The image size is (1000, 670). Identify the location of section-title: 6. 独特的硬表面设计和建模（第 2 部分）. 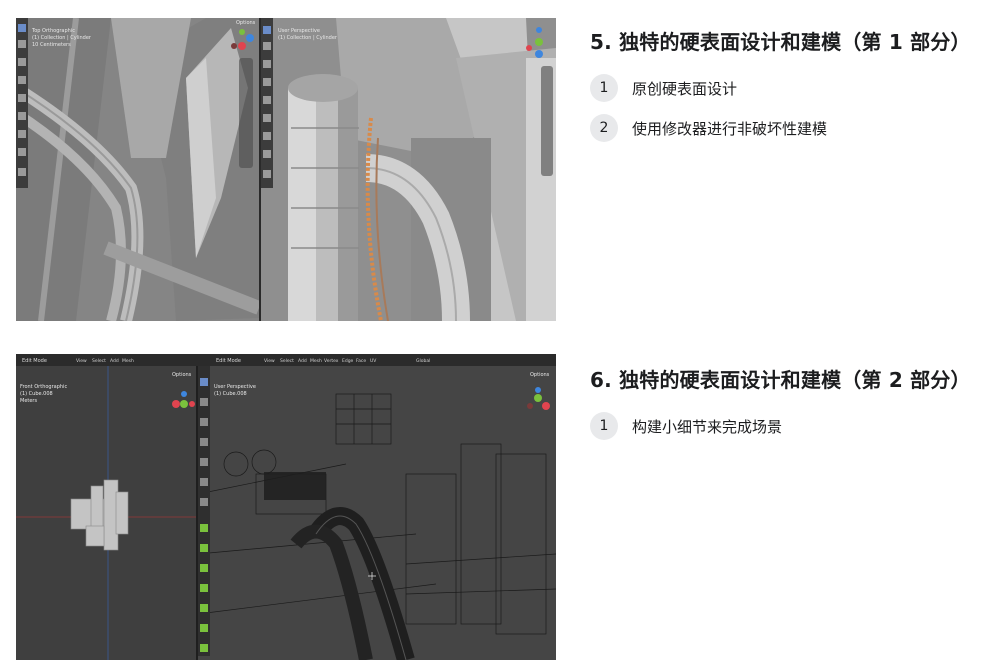
(780, 380).